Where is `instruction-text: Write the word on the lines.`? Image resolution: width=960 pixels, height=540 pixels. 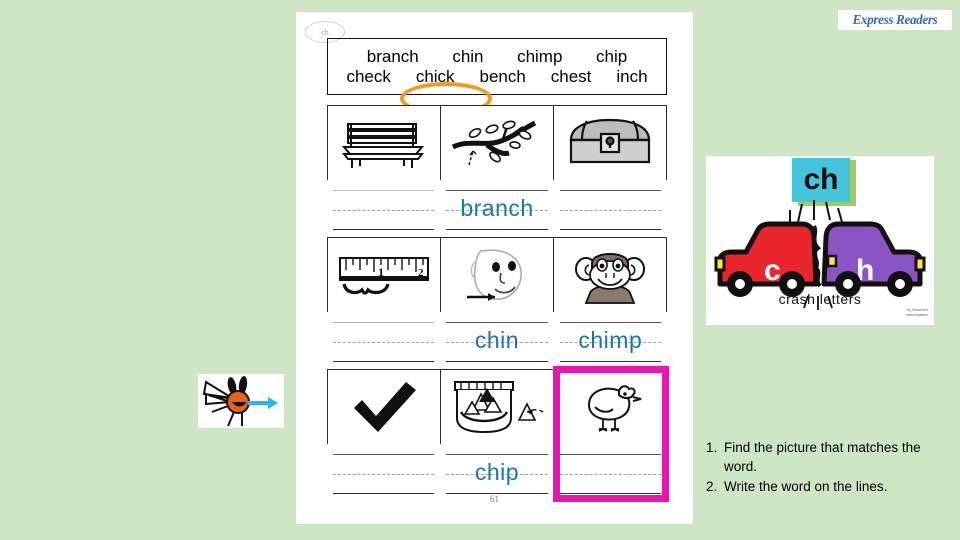
instruction-text: Write the word on the lines. is located at coordinates (806, 487).